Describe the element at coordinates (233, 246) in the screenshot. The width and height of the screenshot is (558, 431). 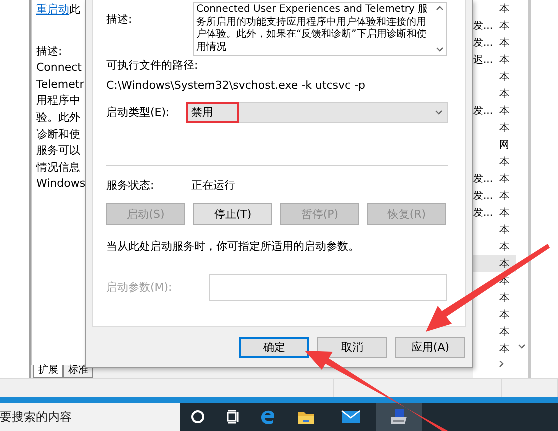
I see `hint-text: 当从此处启动服务时，你可指定所适用的启动参数。` at that location.